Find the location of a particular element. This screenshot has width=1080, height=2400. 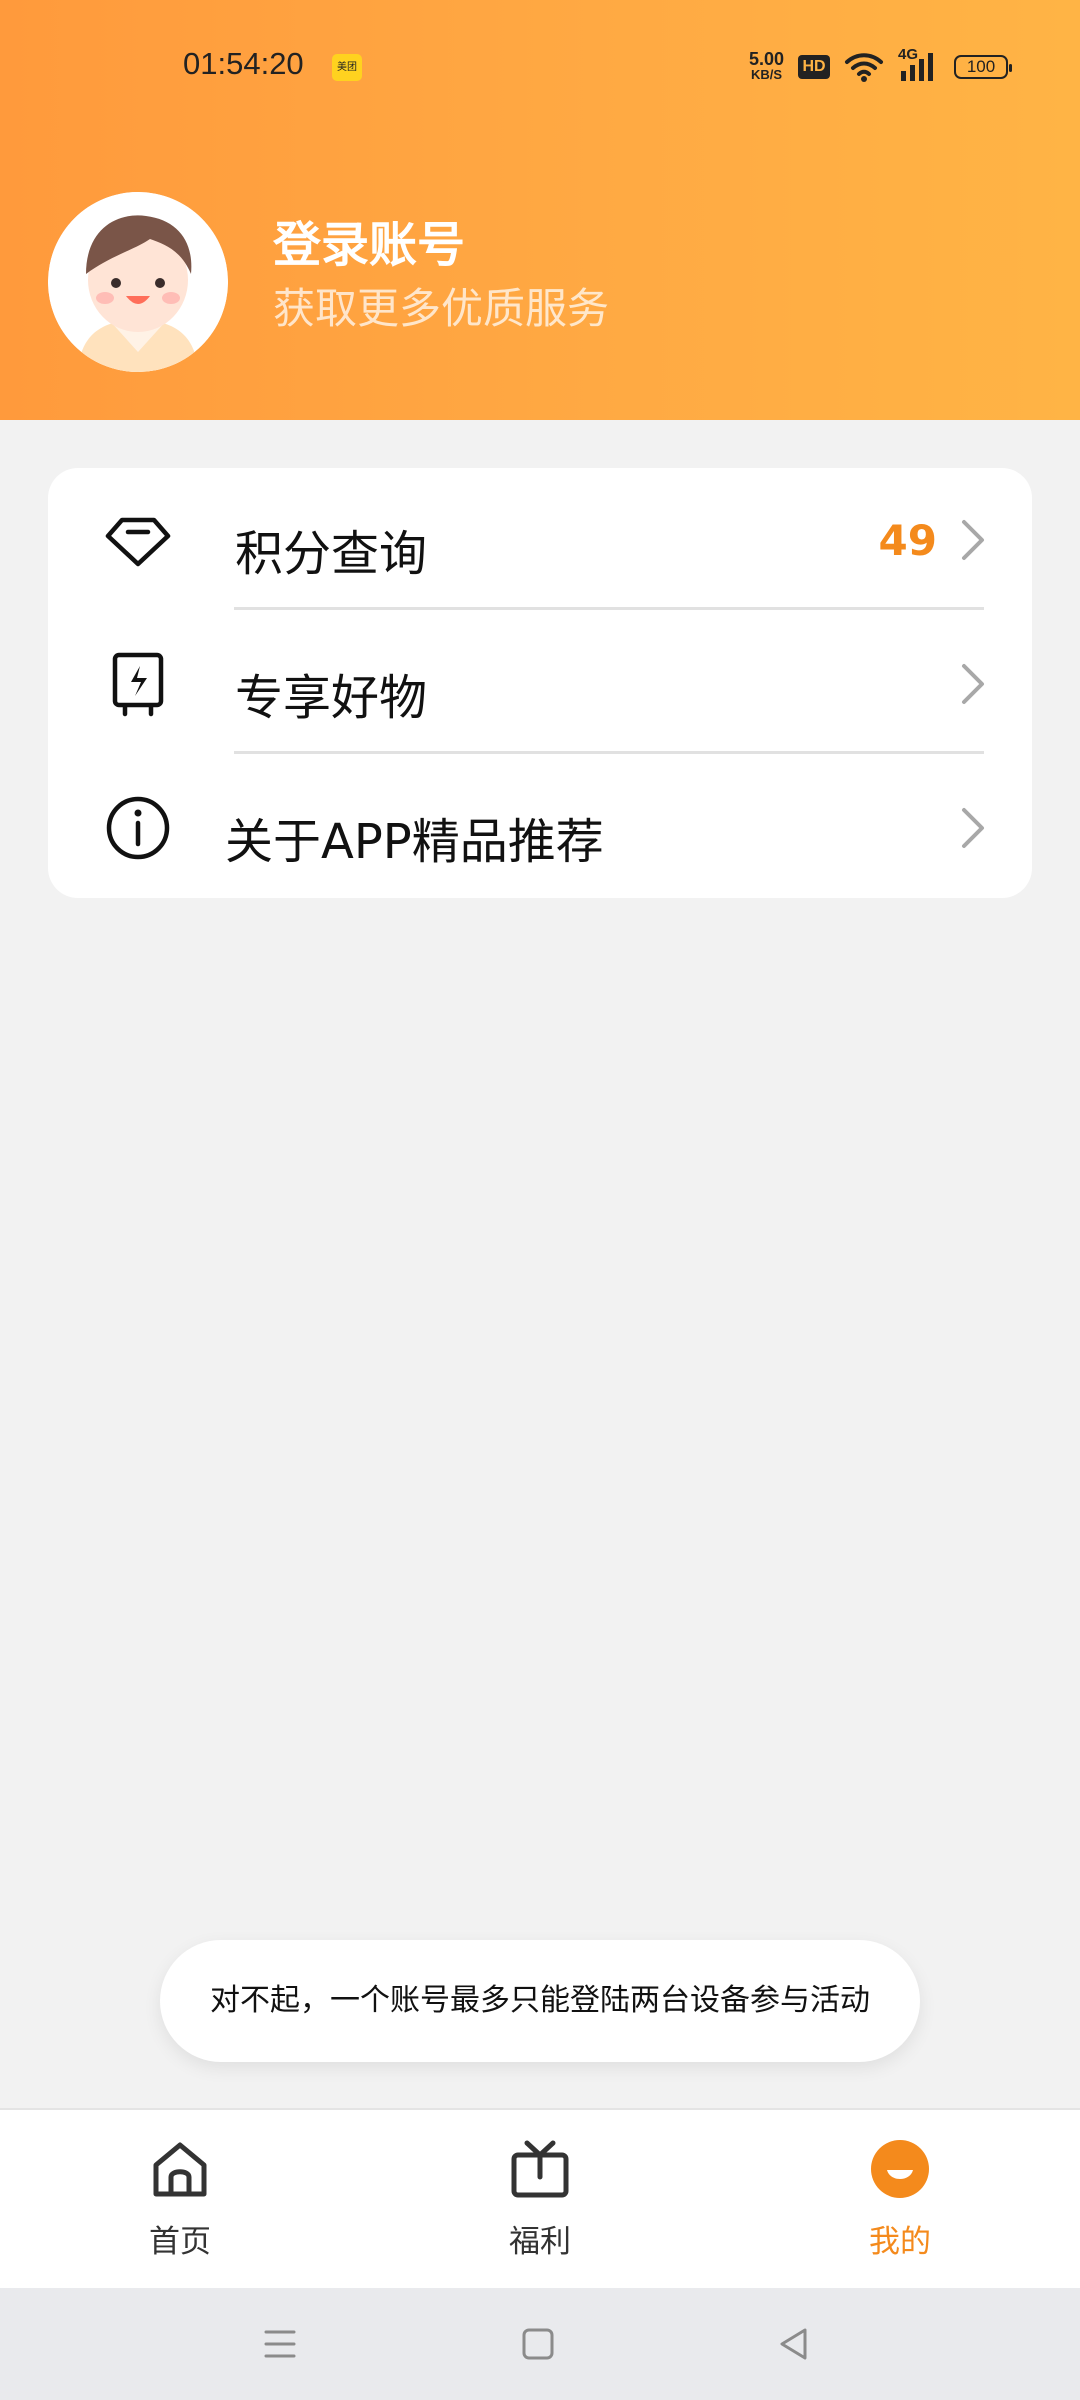

login-account-title: 登录账号 is located at coordinates (369, 240).